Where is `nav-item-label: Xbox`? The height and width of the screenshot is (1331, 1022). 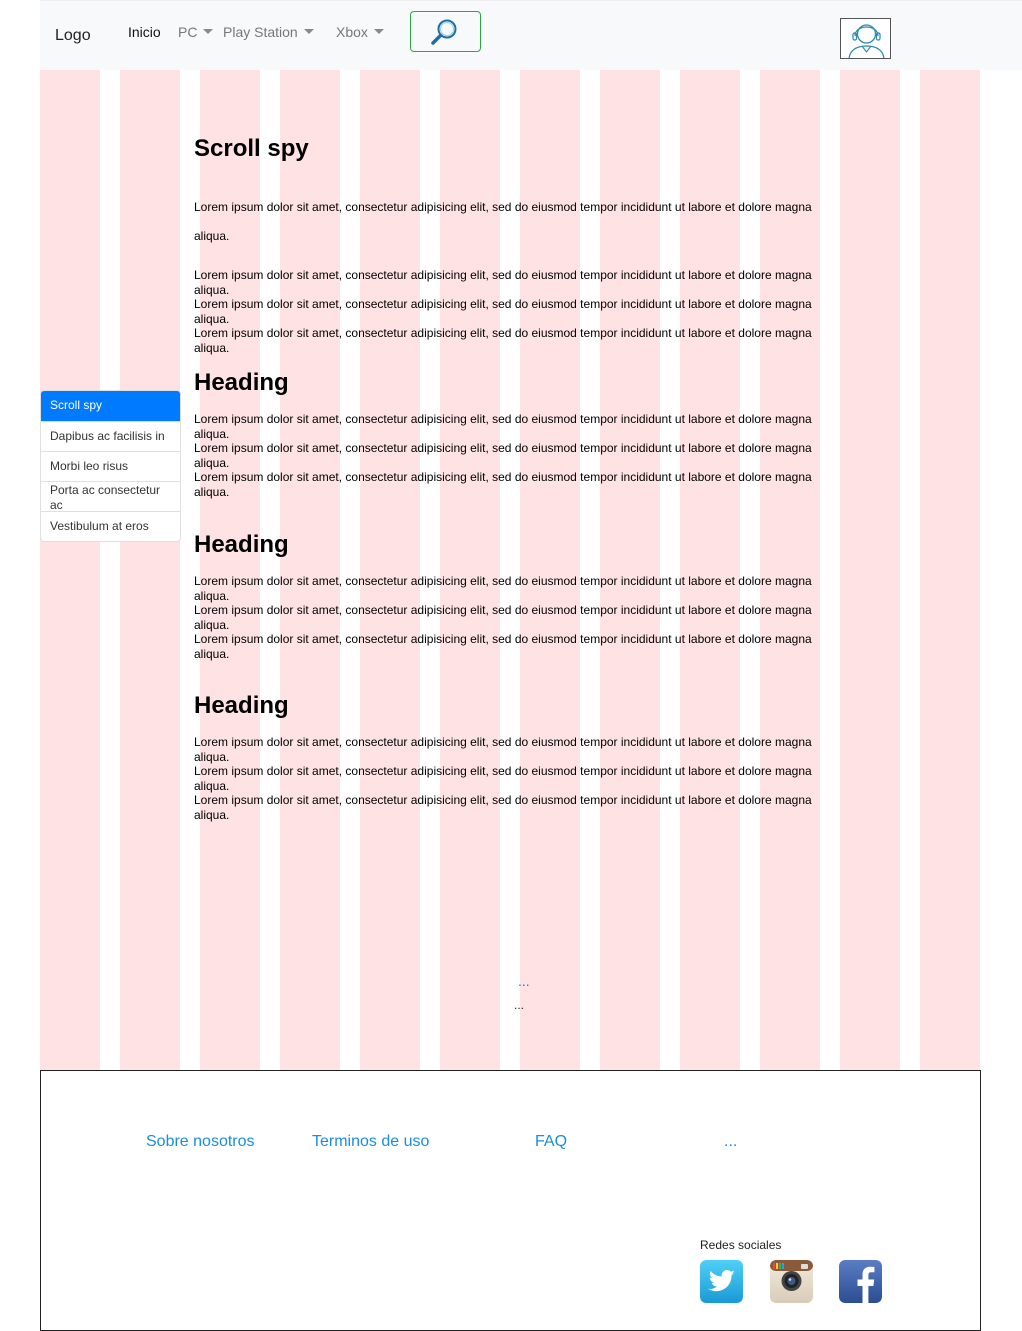 nav-item-label: Xbox is located at coordinates (352, 32).